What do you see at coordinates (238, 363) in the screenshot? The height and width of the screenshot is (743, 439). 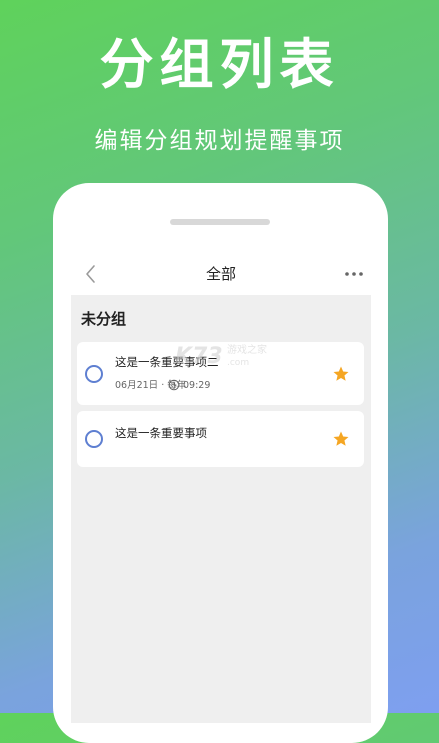 I see `watermark-url: .com` at bounding box center [238, 363].